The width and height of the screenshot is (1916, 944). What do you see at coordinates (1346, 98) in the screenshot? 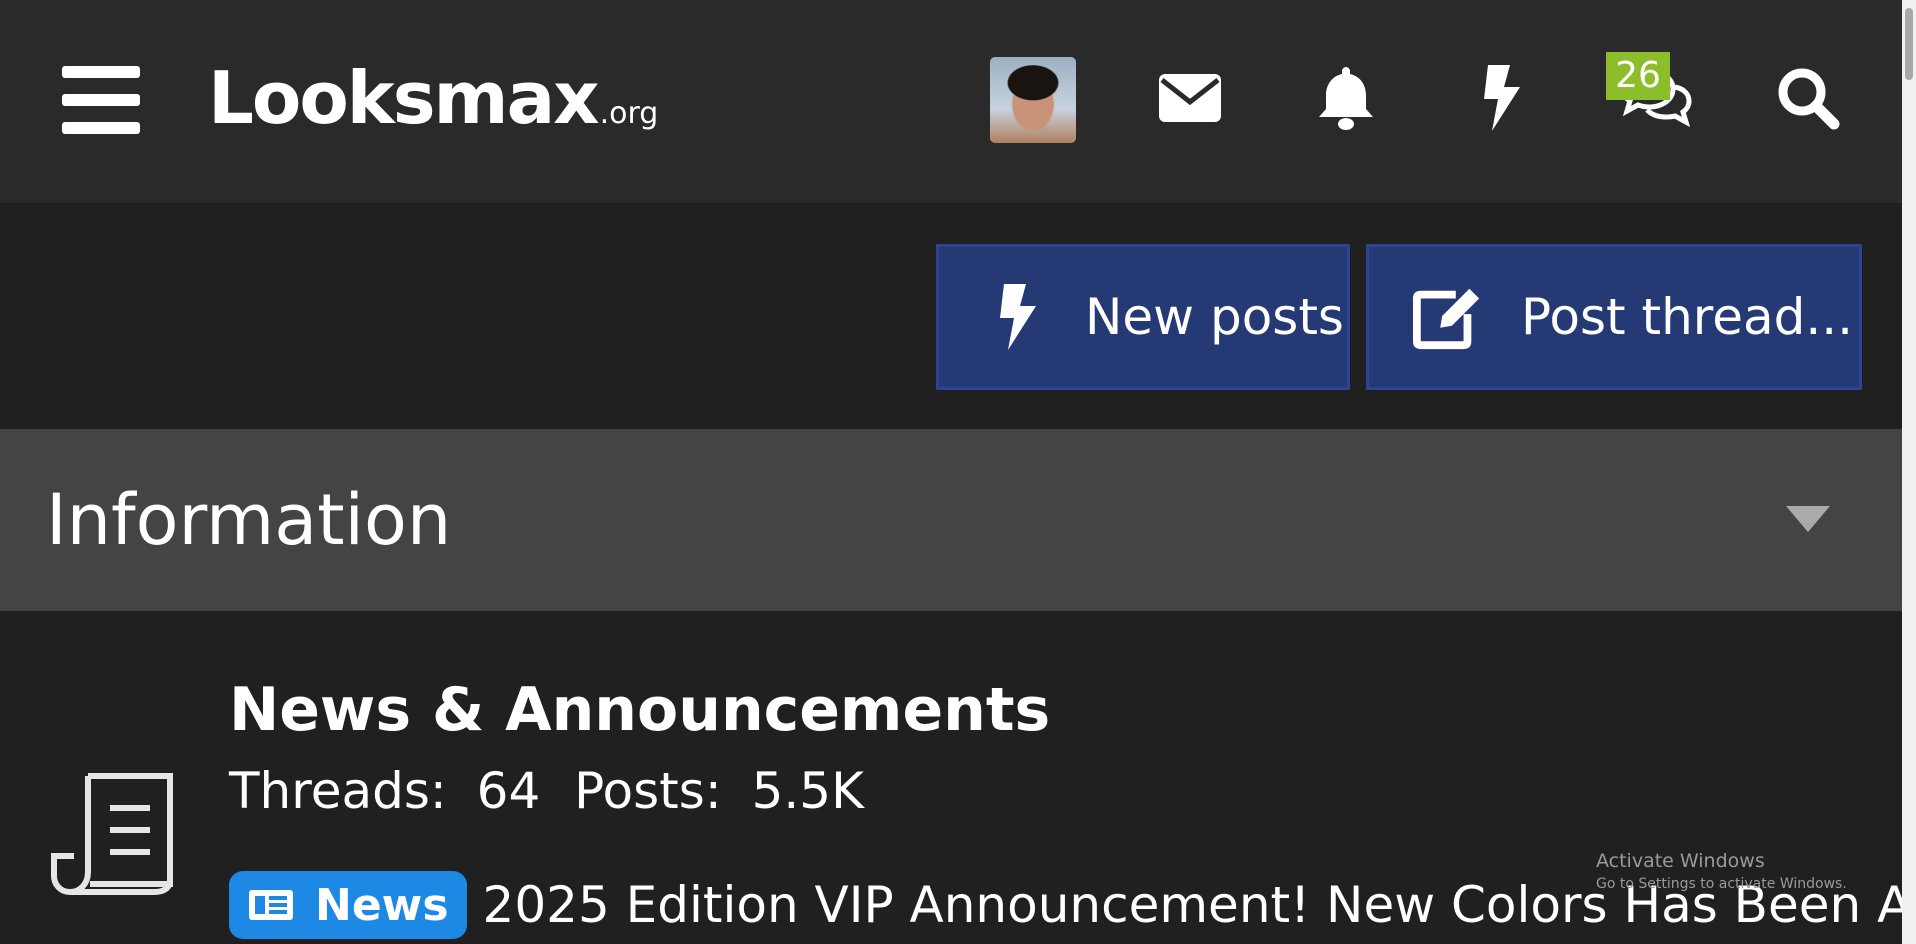
I see `bell-icon` at bounding box center [1346, 98].